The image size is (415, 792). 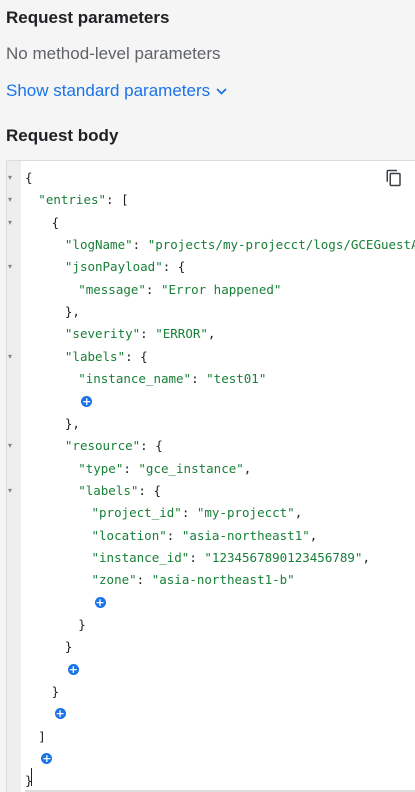 What do you see at coordinates (88, 17) in the screenshot?
I see `request-parameters-heading: Request parameters` at bounding box center [88, 17].